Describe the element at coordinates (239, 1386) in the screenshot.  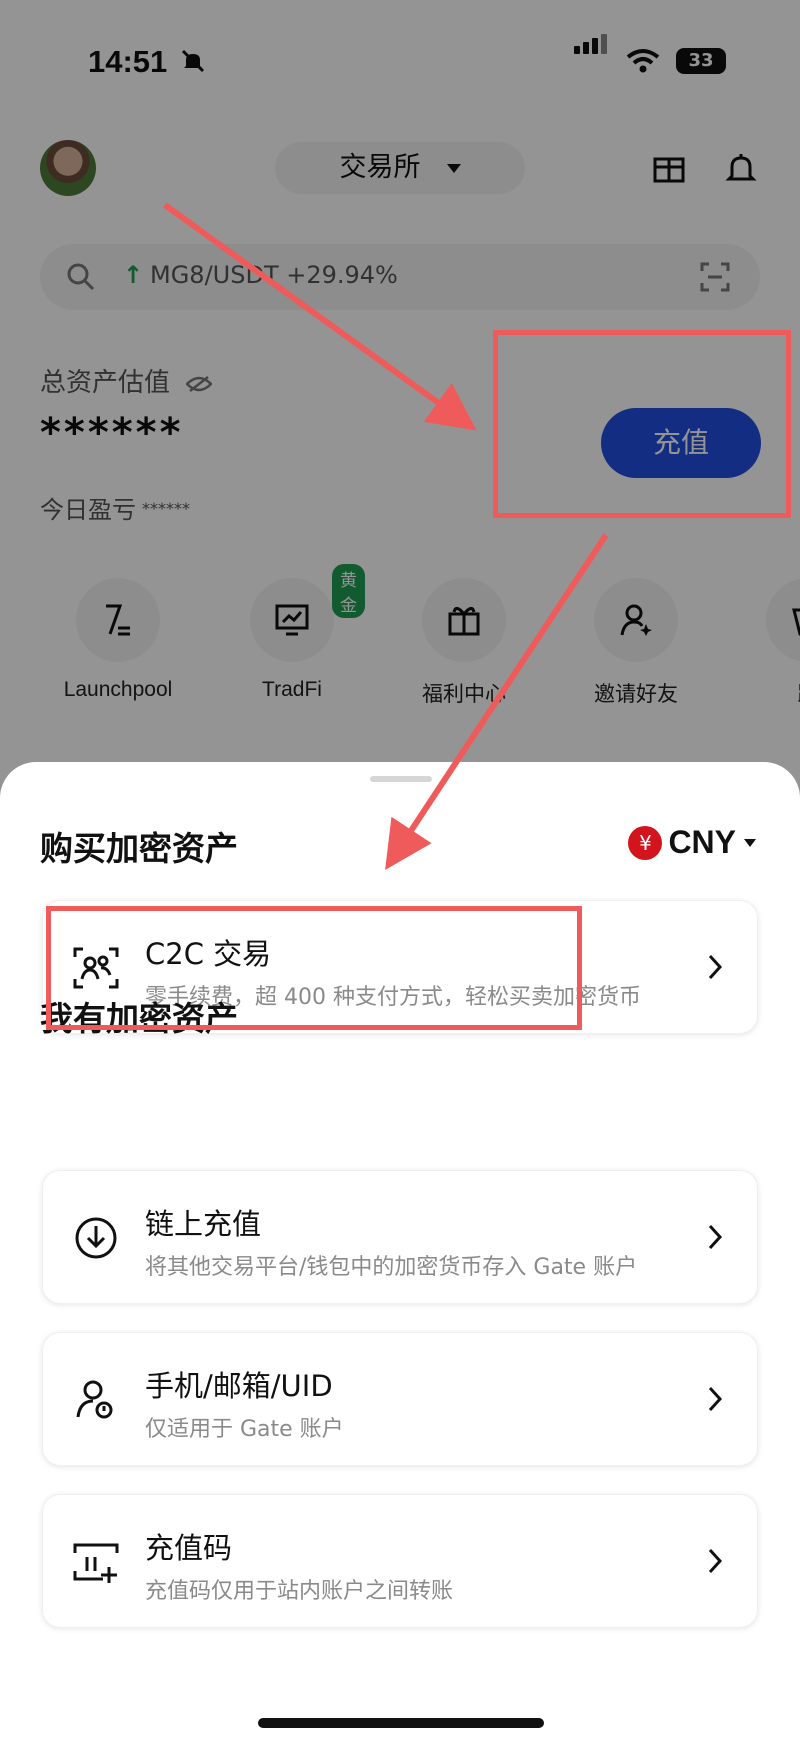
I see `internal-transfer-title: 手机/邮箱/UID` at that location.